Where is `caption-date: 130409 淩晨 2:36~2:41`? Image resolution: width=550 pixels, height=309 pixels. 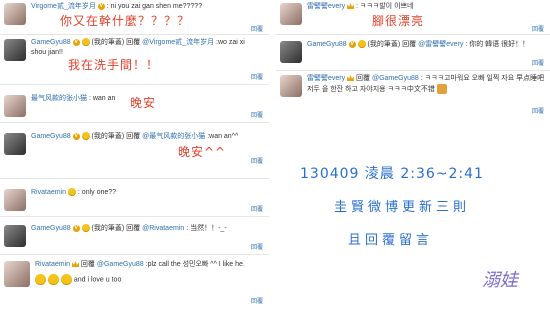
caption-date: 130409 淩晨 2:36~2:41 is located at coordinates (392, 174).